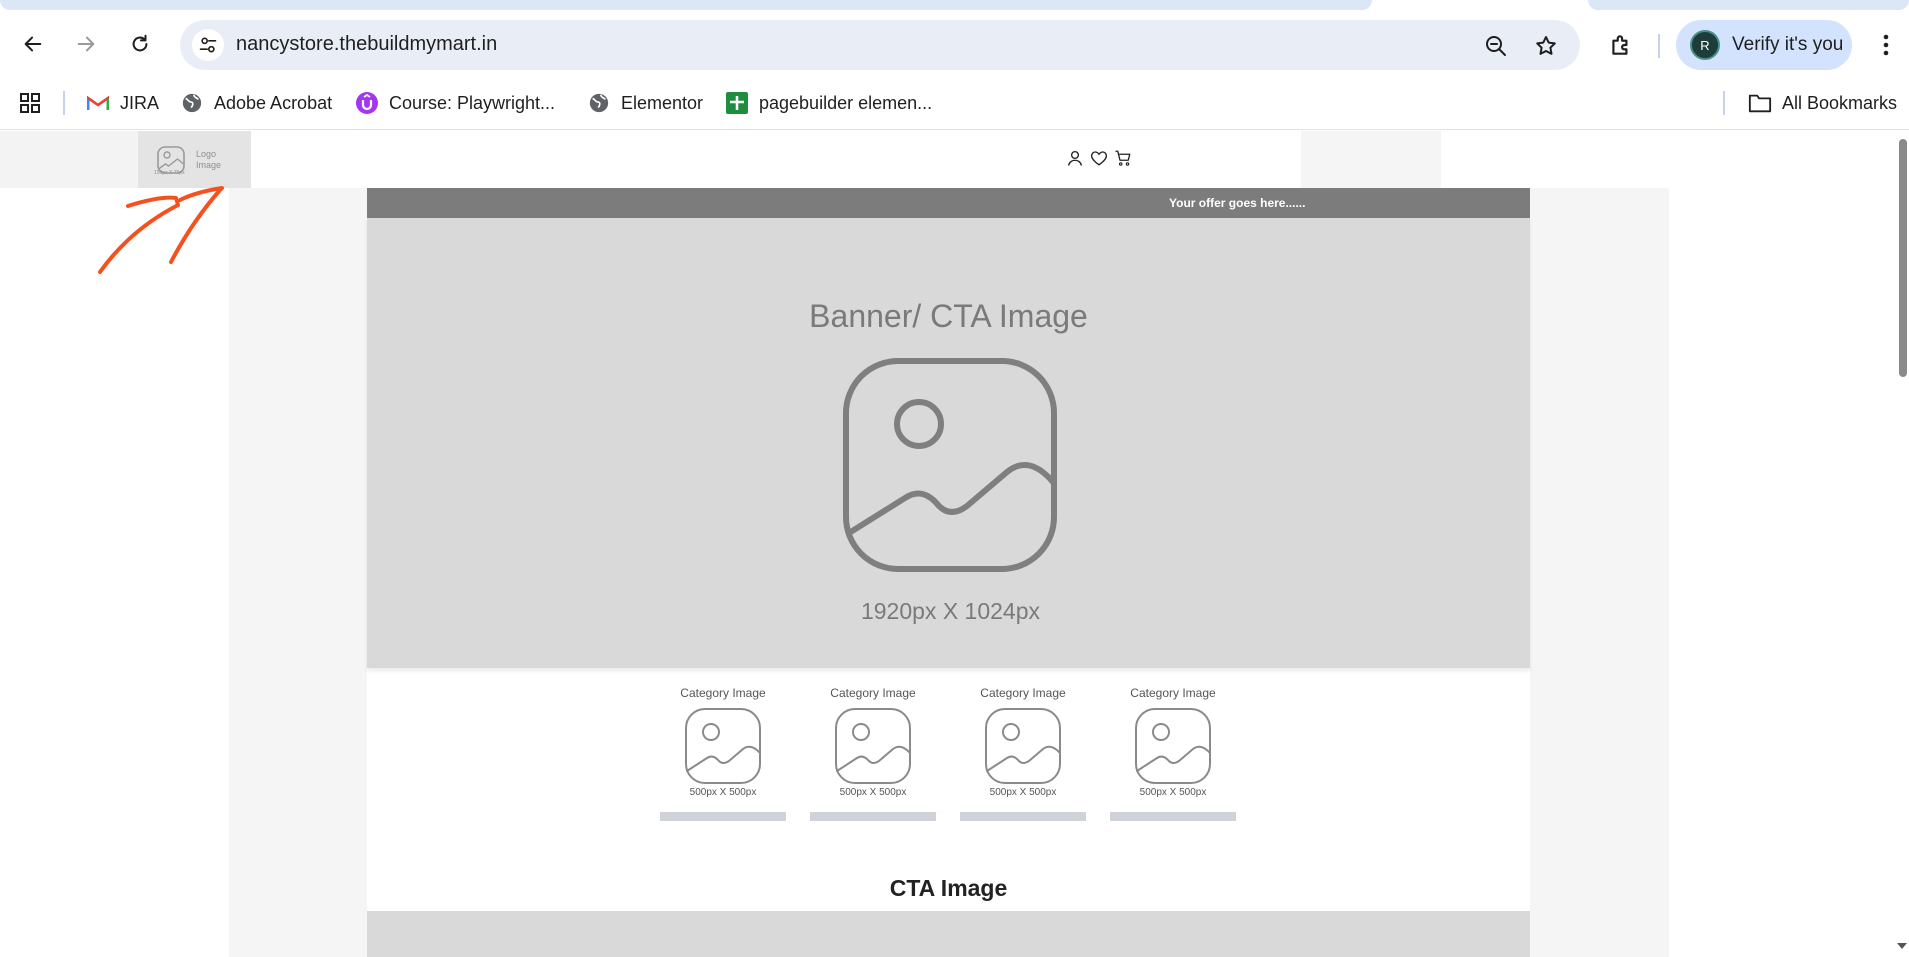 This screenshot has width=1909, height=957. Describe the element at coordinates (950, 611) in the screenshot. I see `banner-dimensions: 1920px X 1024px` at that location.